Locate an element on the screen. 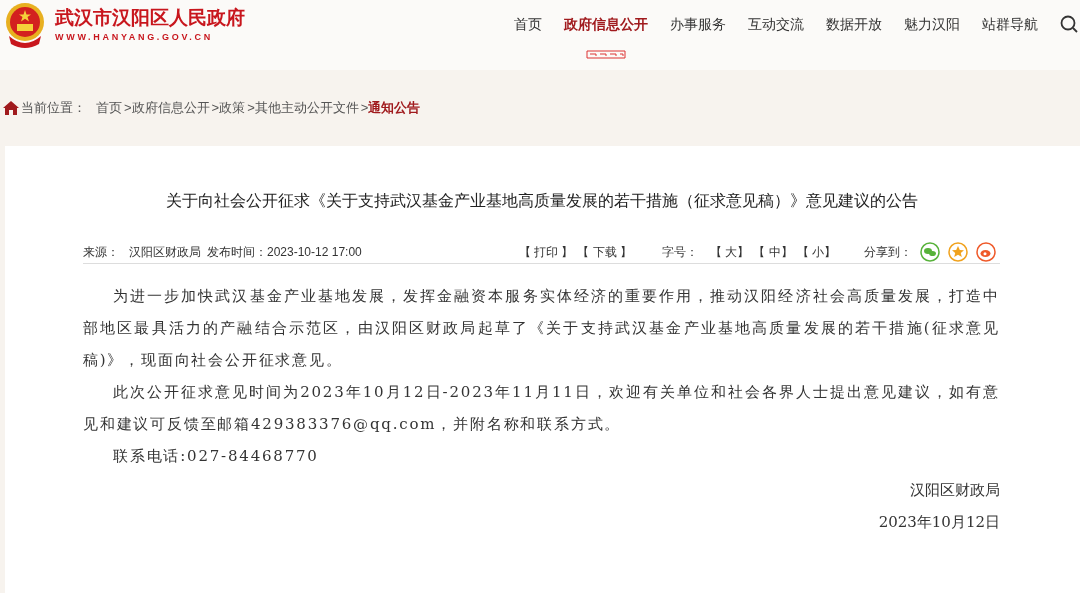 The width and height of the screenshot is (1080, 593). time-value: 2023-10-12 17:00 is located at coordinates (314, 252).